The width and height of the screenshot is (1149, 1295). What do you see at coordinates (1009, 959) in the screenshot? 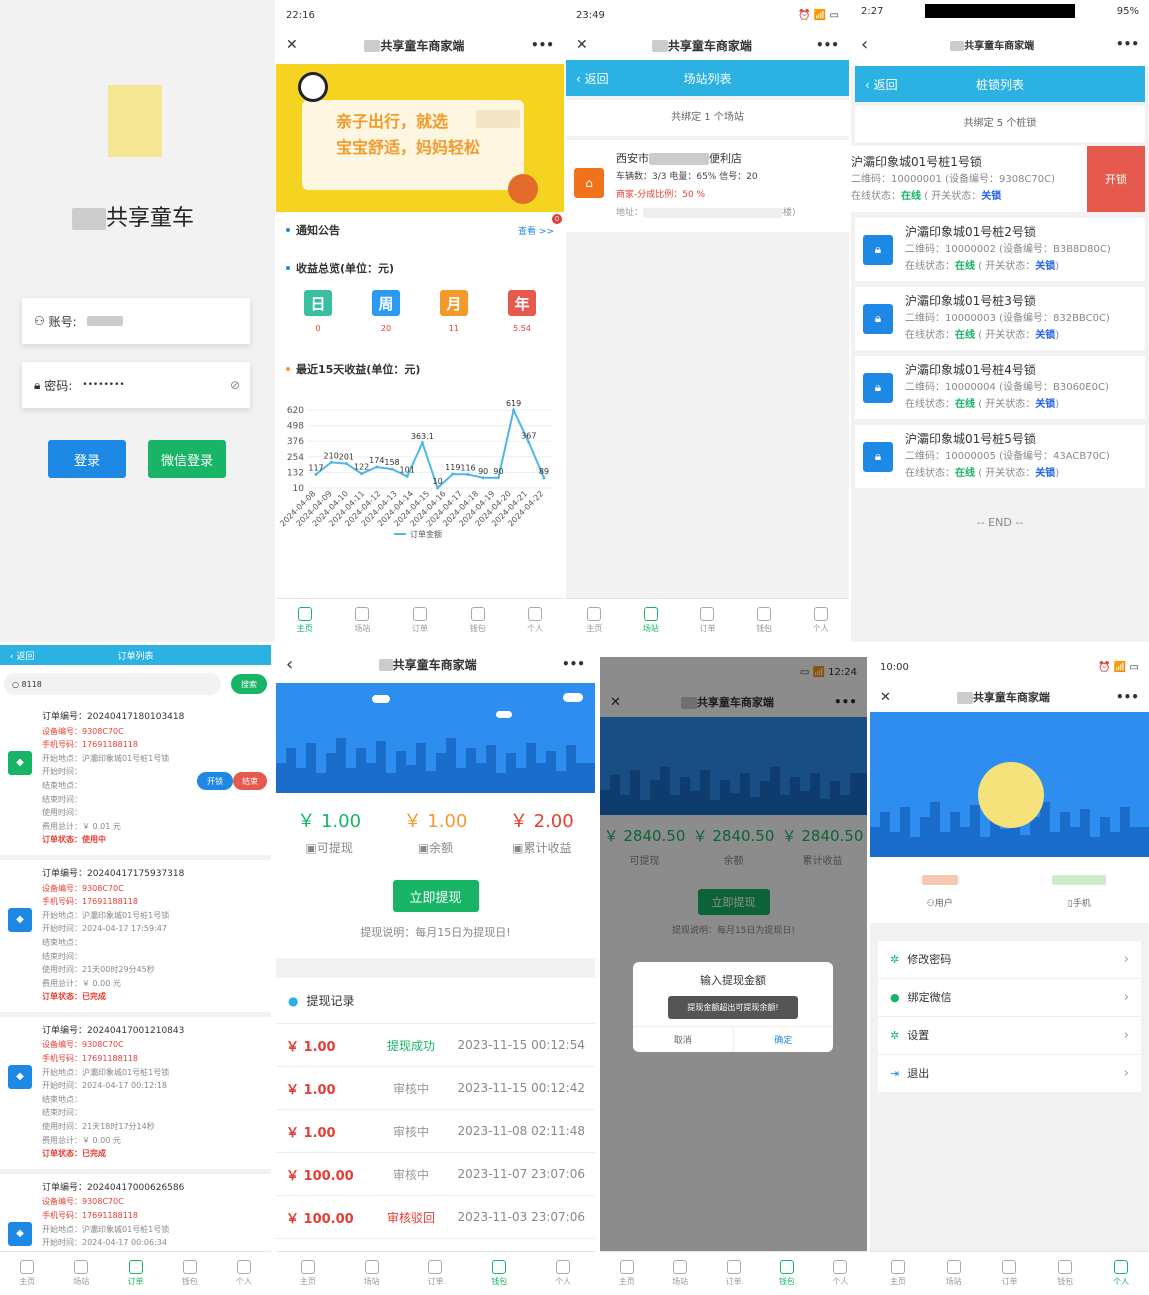
I see `menu-change-password: ✲ 修改密码 ›` at bounding box center [1009, 959].